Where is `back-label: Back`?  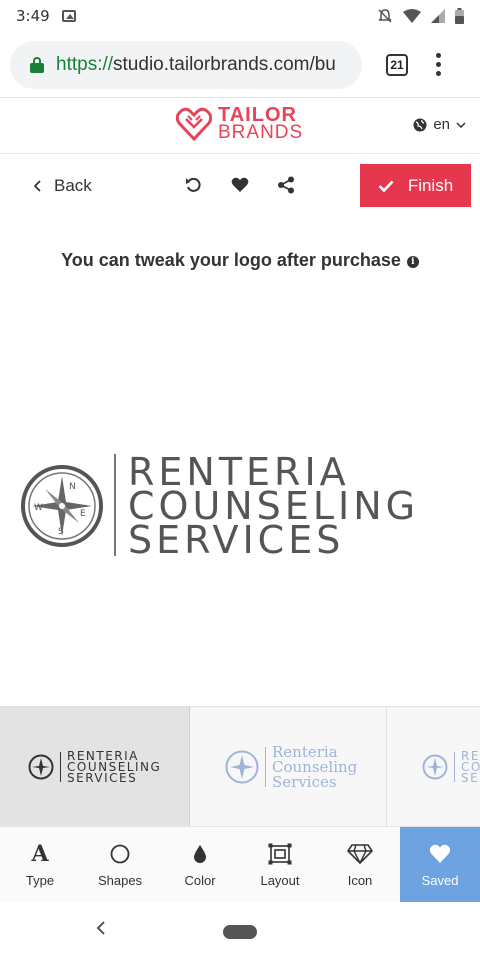 back-label: Back is located at coordinates (73, 185).